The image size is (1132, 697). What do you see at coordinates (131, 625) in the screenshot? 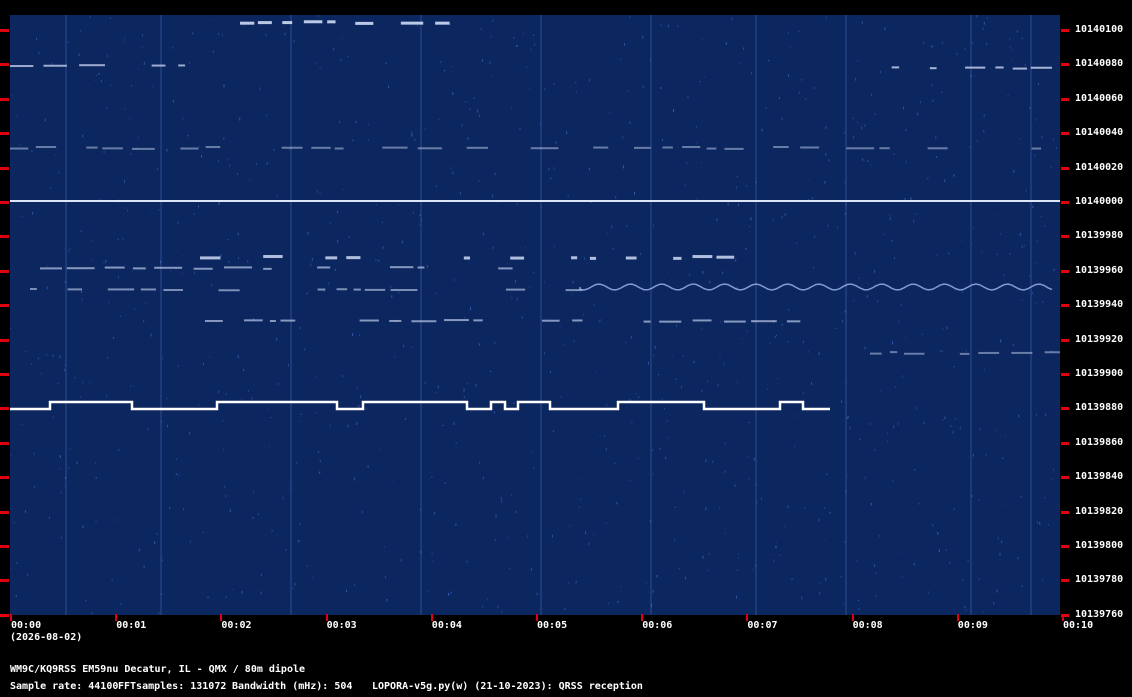
I see `time-label: 00:01` at bounding box center [131, 625].